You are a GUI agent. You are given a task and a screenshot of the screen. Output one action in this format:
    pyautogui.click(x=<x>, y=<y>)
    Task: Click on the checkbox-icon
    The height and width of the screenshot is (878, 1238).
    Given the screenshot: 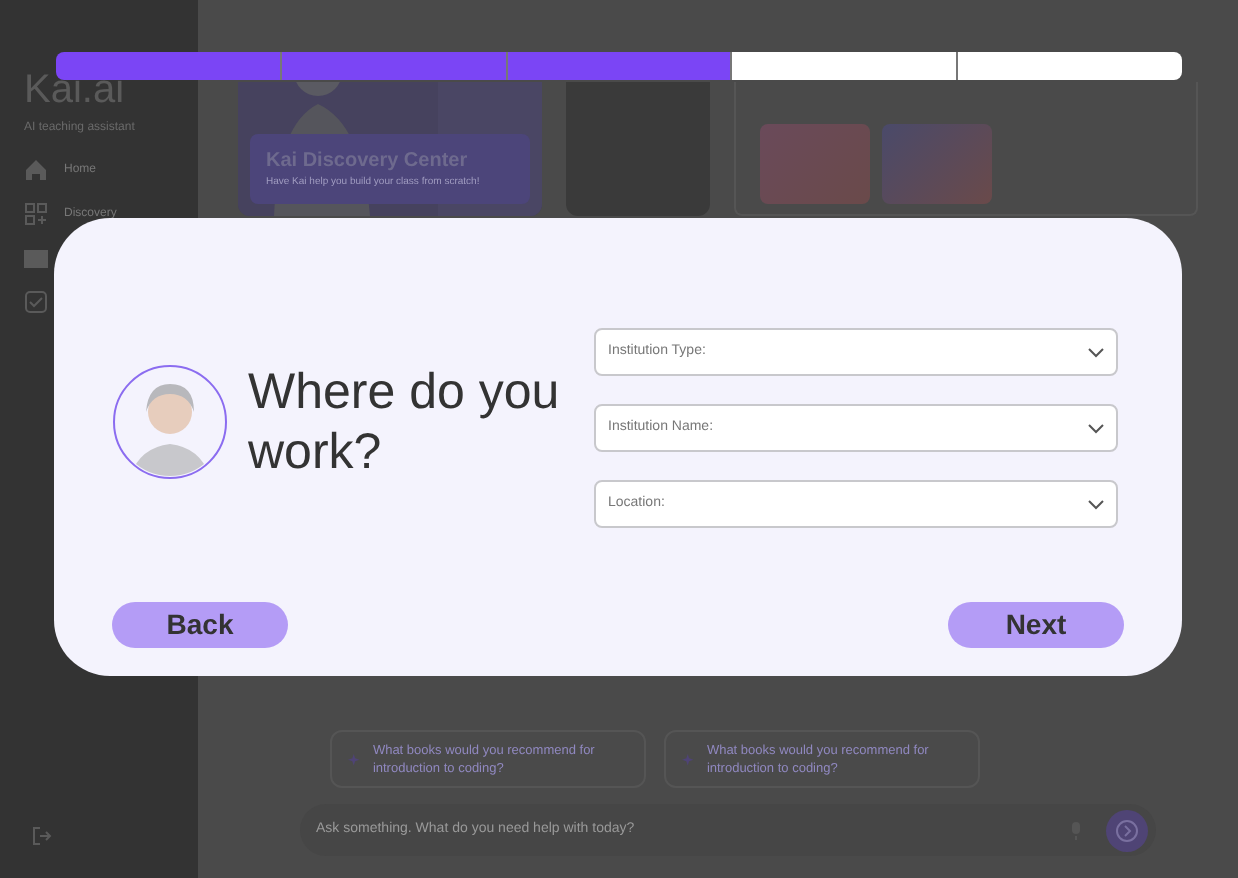 What is the action you would take?
    pyautogui.click(x=36, y=302)
    